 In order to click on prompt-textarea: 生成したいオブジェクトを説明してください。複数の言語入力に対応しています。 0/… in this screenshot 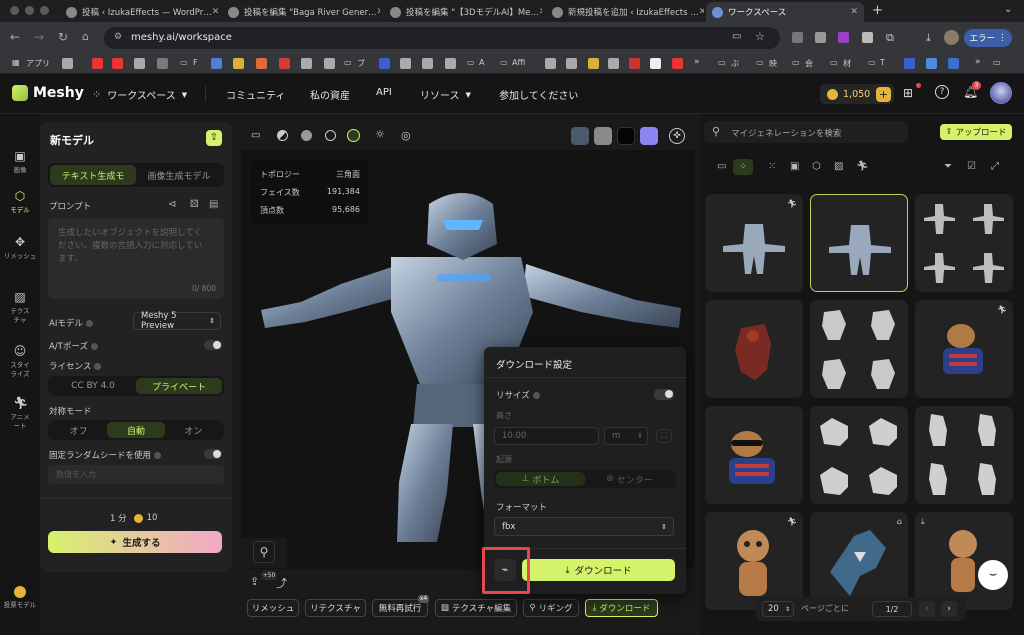, I will do `click(136, 258)`.